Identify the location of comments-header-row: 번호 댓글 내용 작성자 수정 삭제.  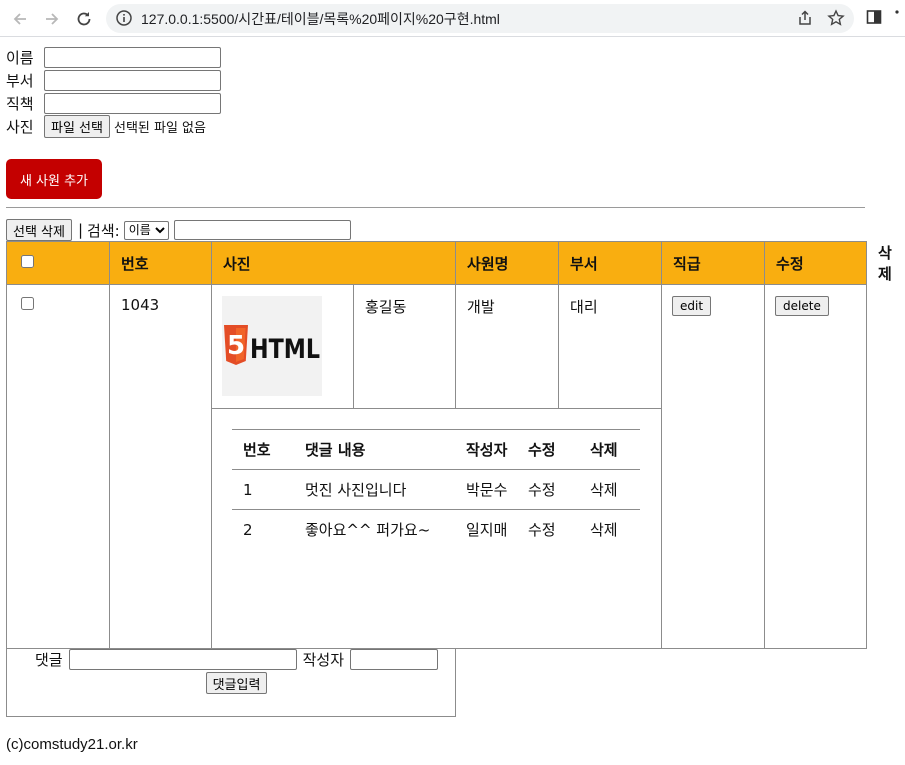
(436, 449).